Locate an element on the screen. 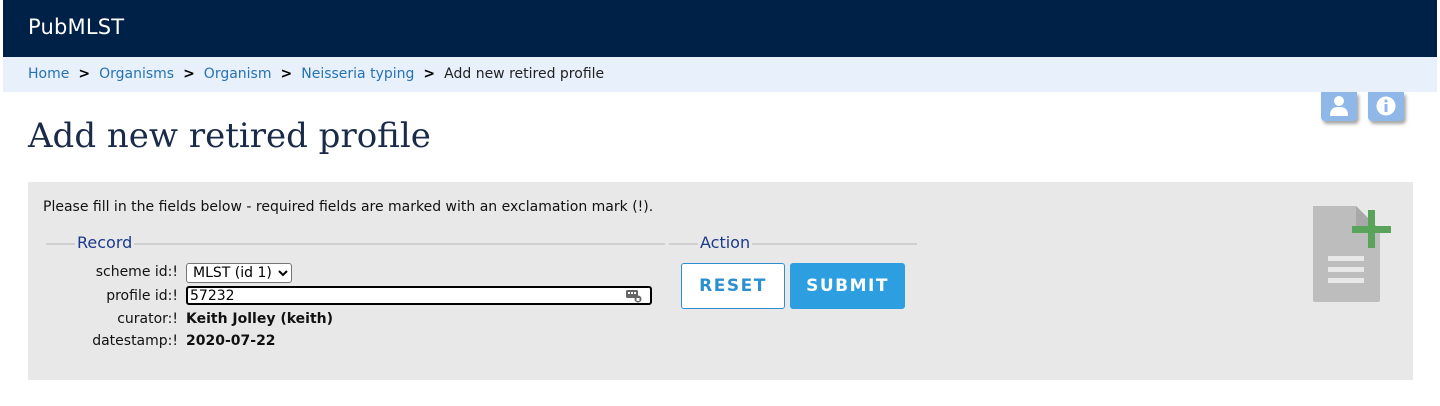 This screenshot has height=406, width=1440. add-document-icon is located at coordinates (1352, 254).